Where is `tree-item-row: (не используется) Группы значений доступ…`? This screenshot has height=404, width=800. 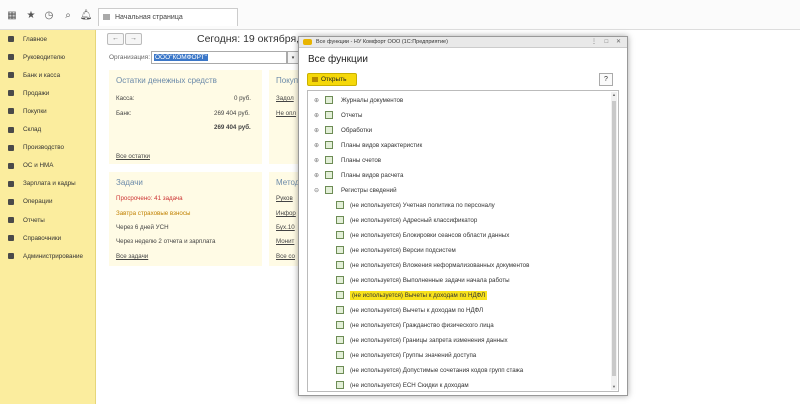 tree-item-row: (не используется) Группы значений доступ… is located at coordinates (458, 355).